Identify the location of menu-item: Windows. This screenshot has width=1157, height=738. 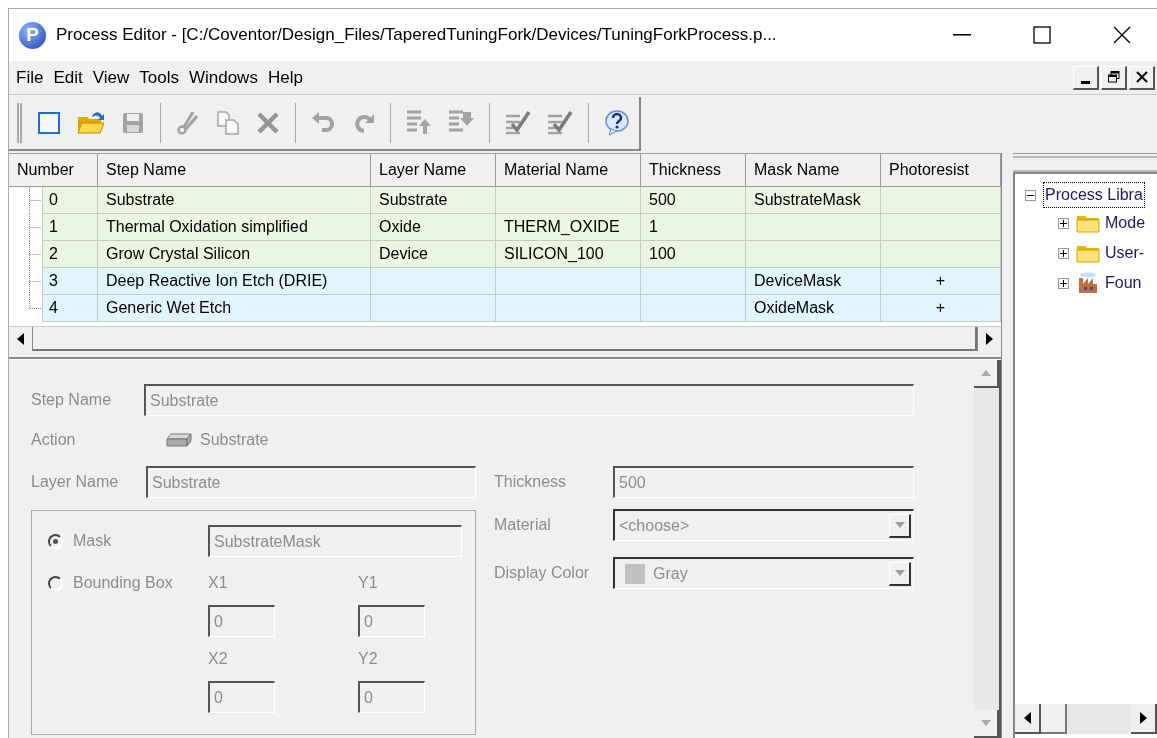
(223, 77).